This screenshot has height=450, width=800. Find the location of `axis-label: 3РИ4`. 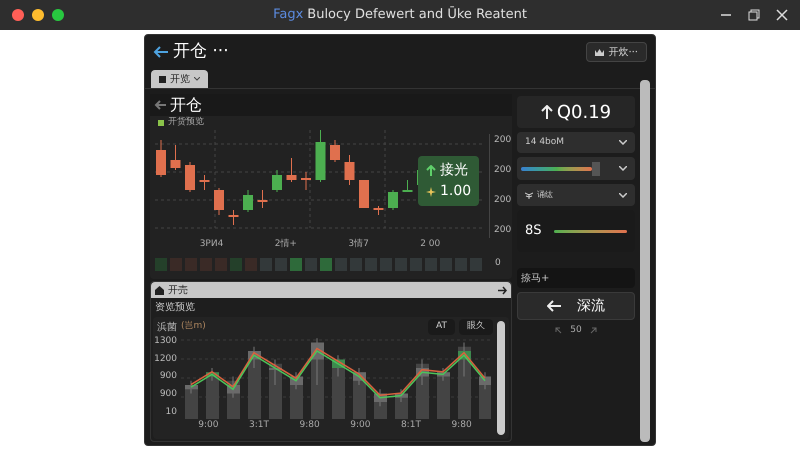

axis-label: 3РИ4 is located at coordinates (212, 244).